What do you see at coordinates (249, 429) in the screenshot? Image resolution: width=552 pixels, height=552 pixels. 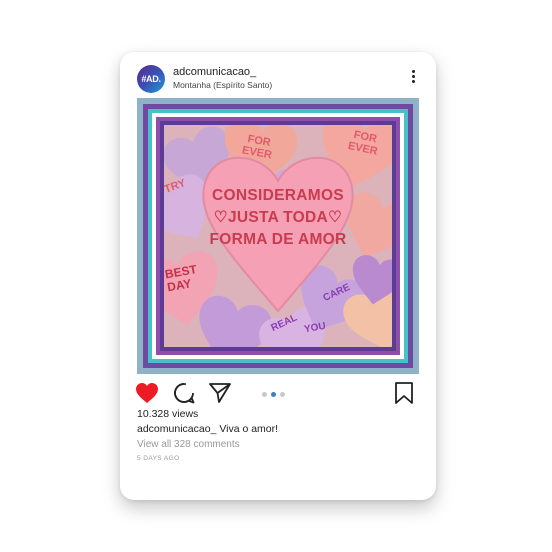 I see `caption-text: Viva o amor!` at bounding box center [249, 429].